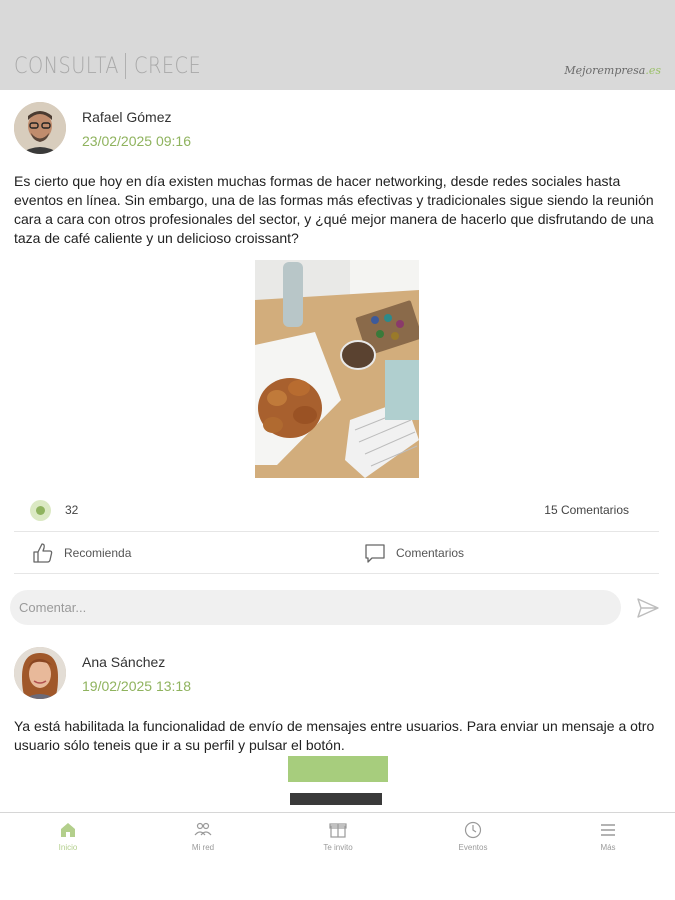  What do you see at coordinates (337, 671) in the screenshot?
I see `post-header: Ana Sánchez 19/02/2025 13:18` at bounding box center [337, 671].